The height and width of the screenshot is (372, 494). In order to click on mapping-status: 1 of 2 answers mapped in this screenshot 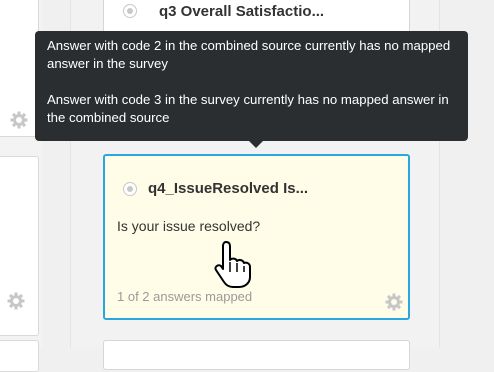, I will do `click(185, 296)`.